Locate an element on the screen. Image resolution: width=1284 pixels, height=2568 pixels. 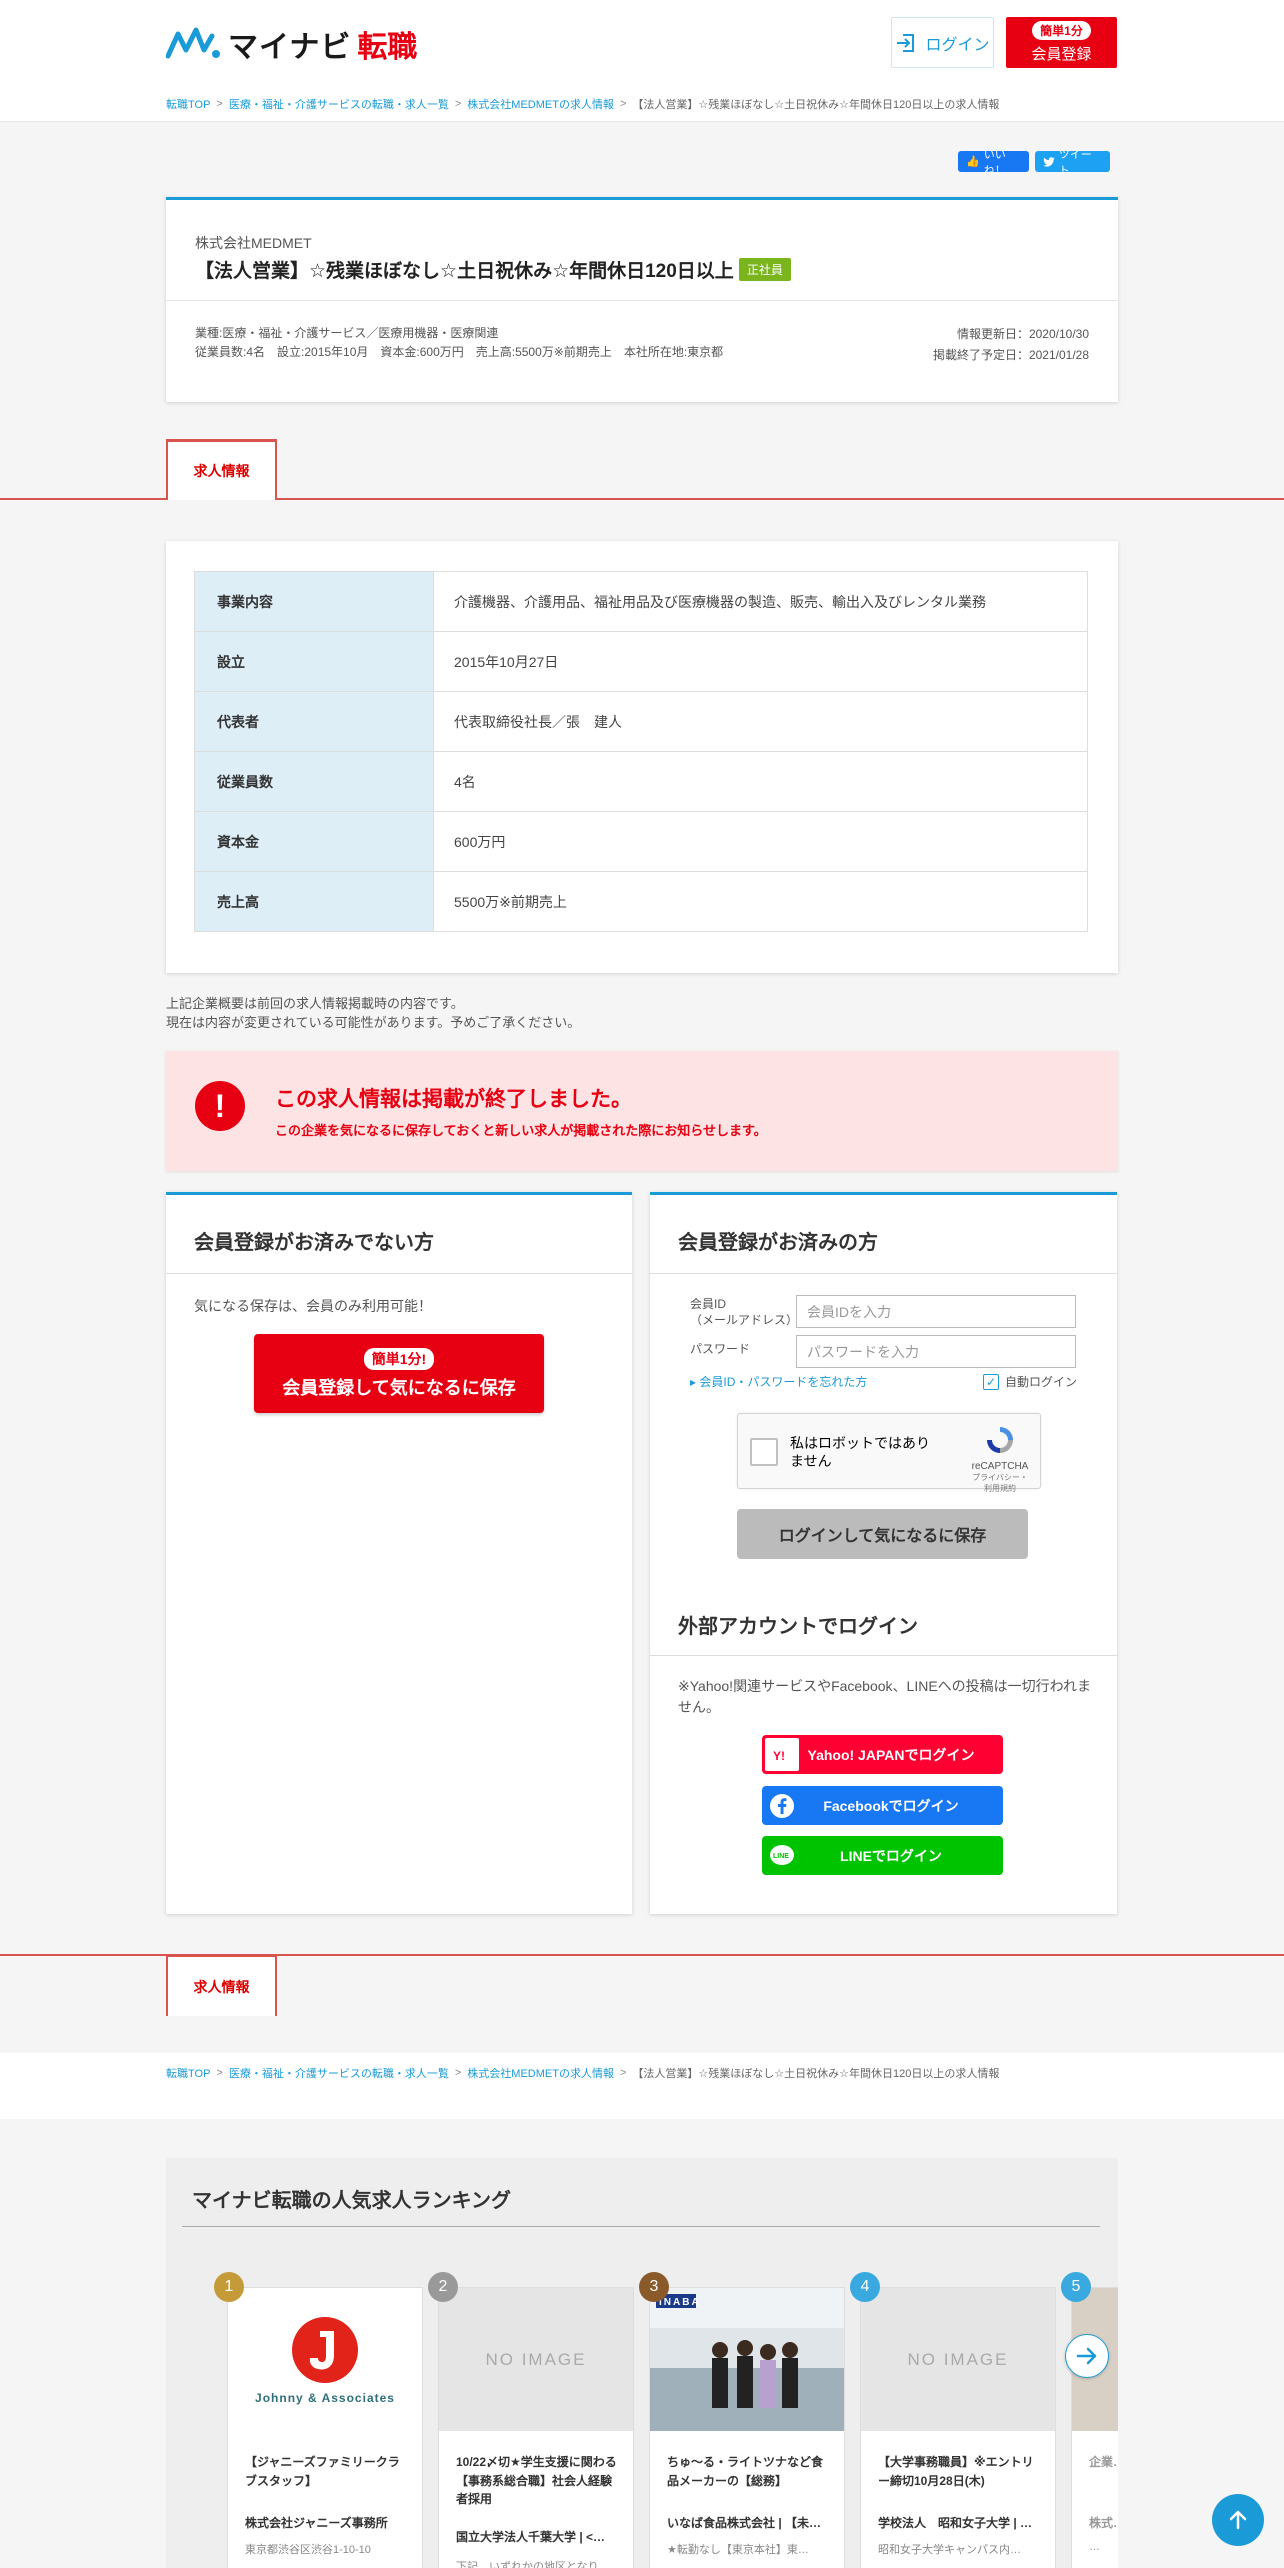
row-value: 2015年10月27日 is located at coordinates (760, 661).